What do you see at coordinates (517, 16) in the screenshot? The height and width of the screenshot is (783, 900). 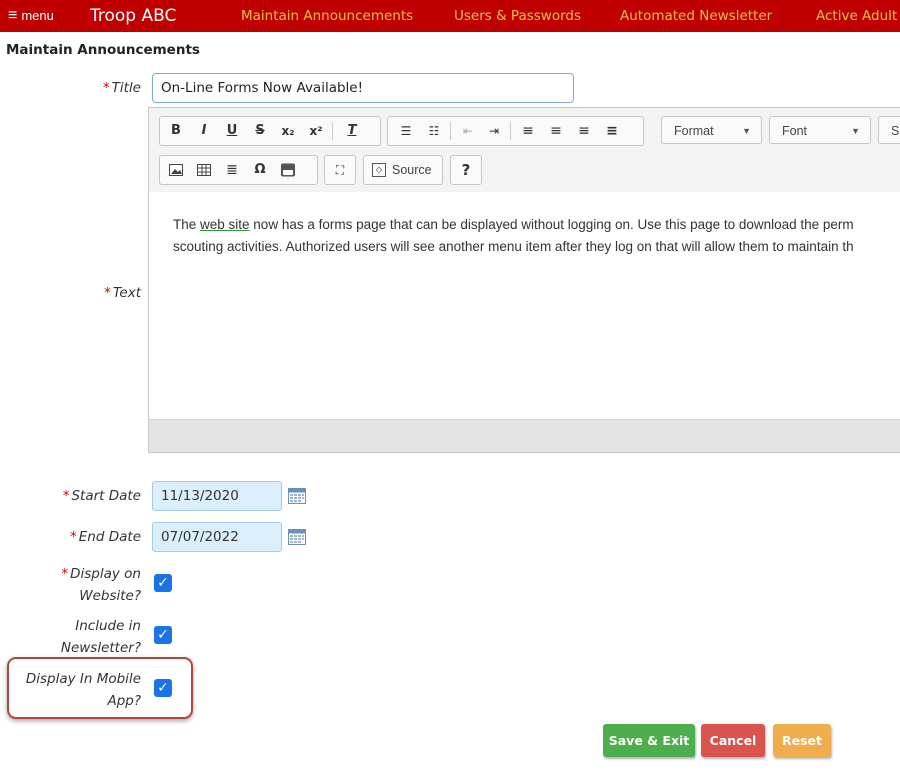 I see `nav-link-users-passwords: Users & Passwords` at bounding box center [517, 16].